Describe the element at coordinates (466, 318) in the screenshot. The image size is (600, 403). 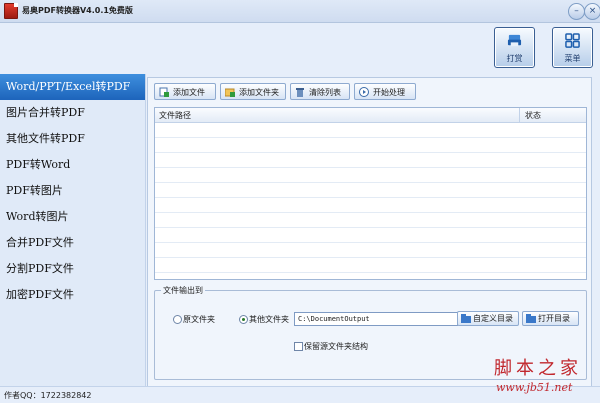
I see `folder-icon` at that location.